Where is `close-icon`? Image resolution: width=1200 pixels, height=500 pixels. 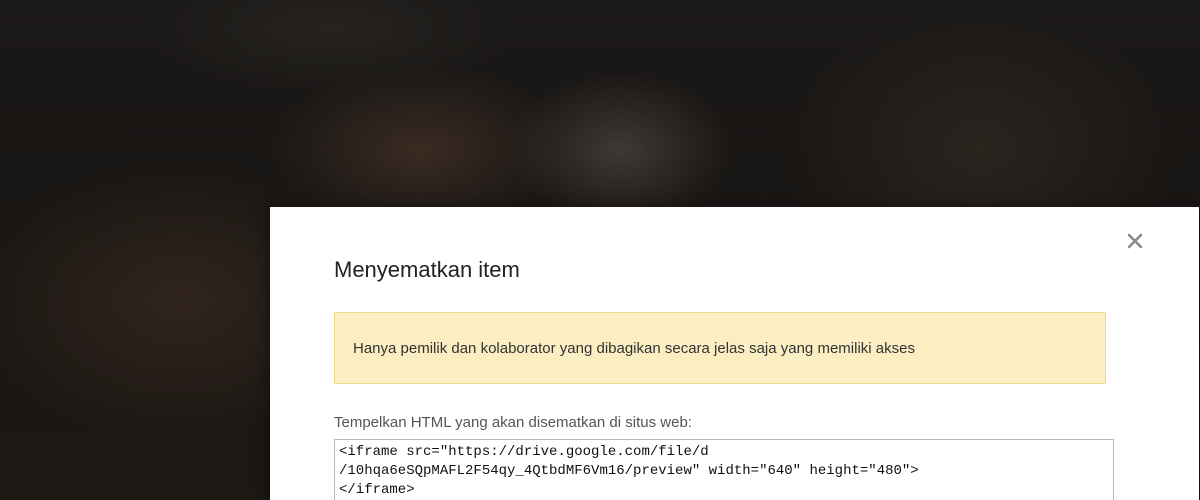
close-icon is located at coordinates (1135, 241).